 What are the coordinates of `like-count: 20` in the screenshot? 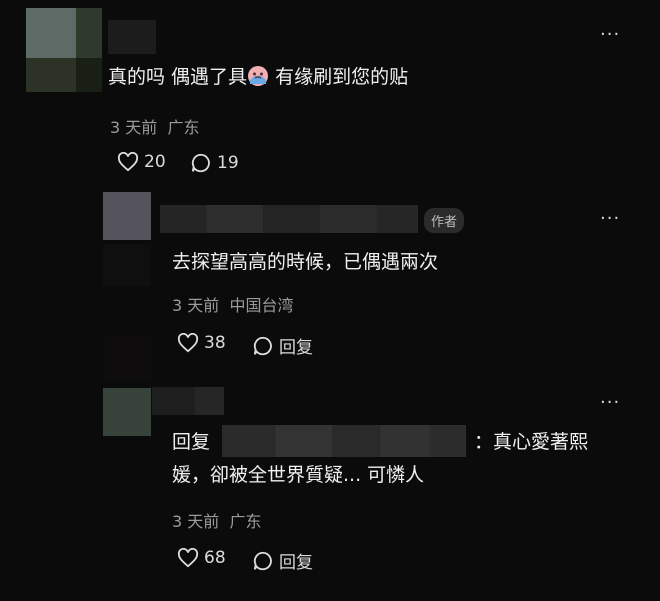 It's located at (155, 162).